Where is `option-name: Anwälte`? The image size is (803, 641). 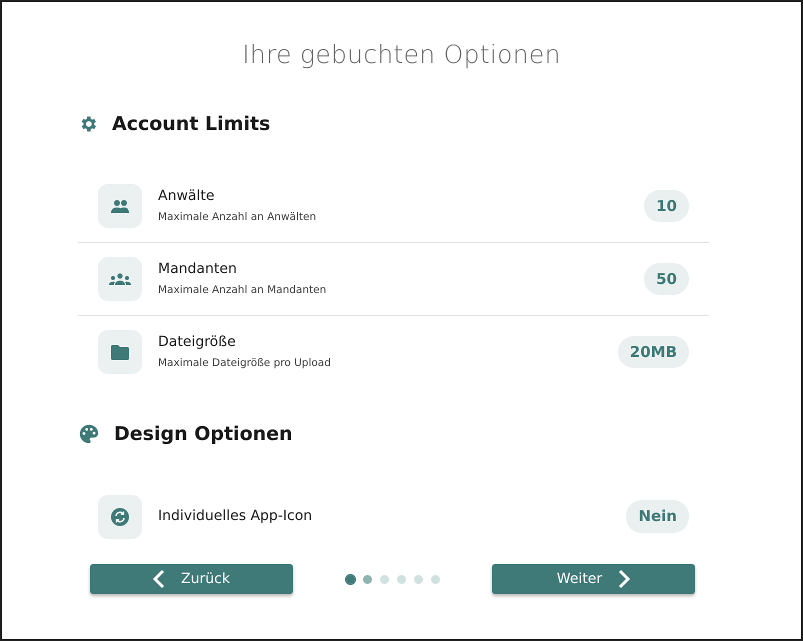
option-name: Anwälte is located at coordinates (187, 196).